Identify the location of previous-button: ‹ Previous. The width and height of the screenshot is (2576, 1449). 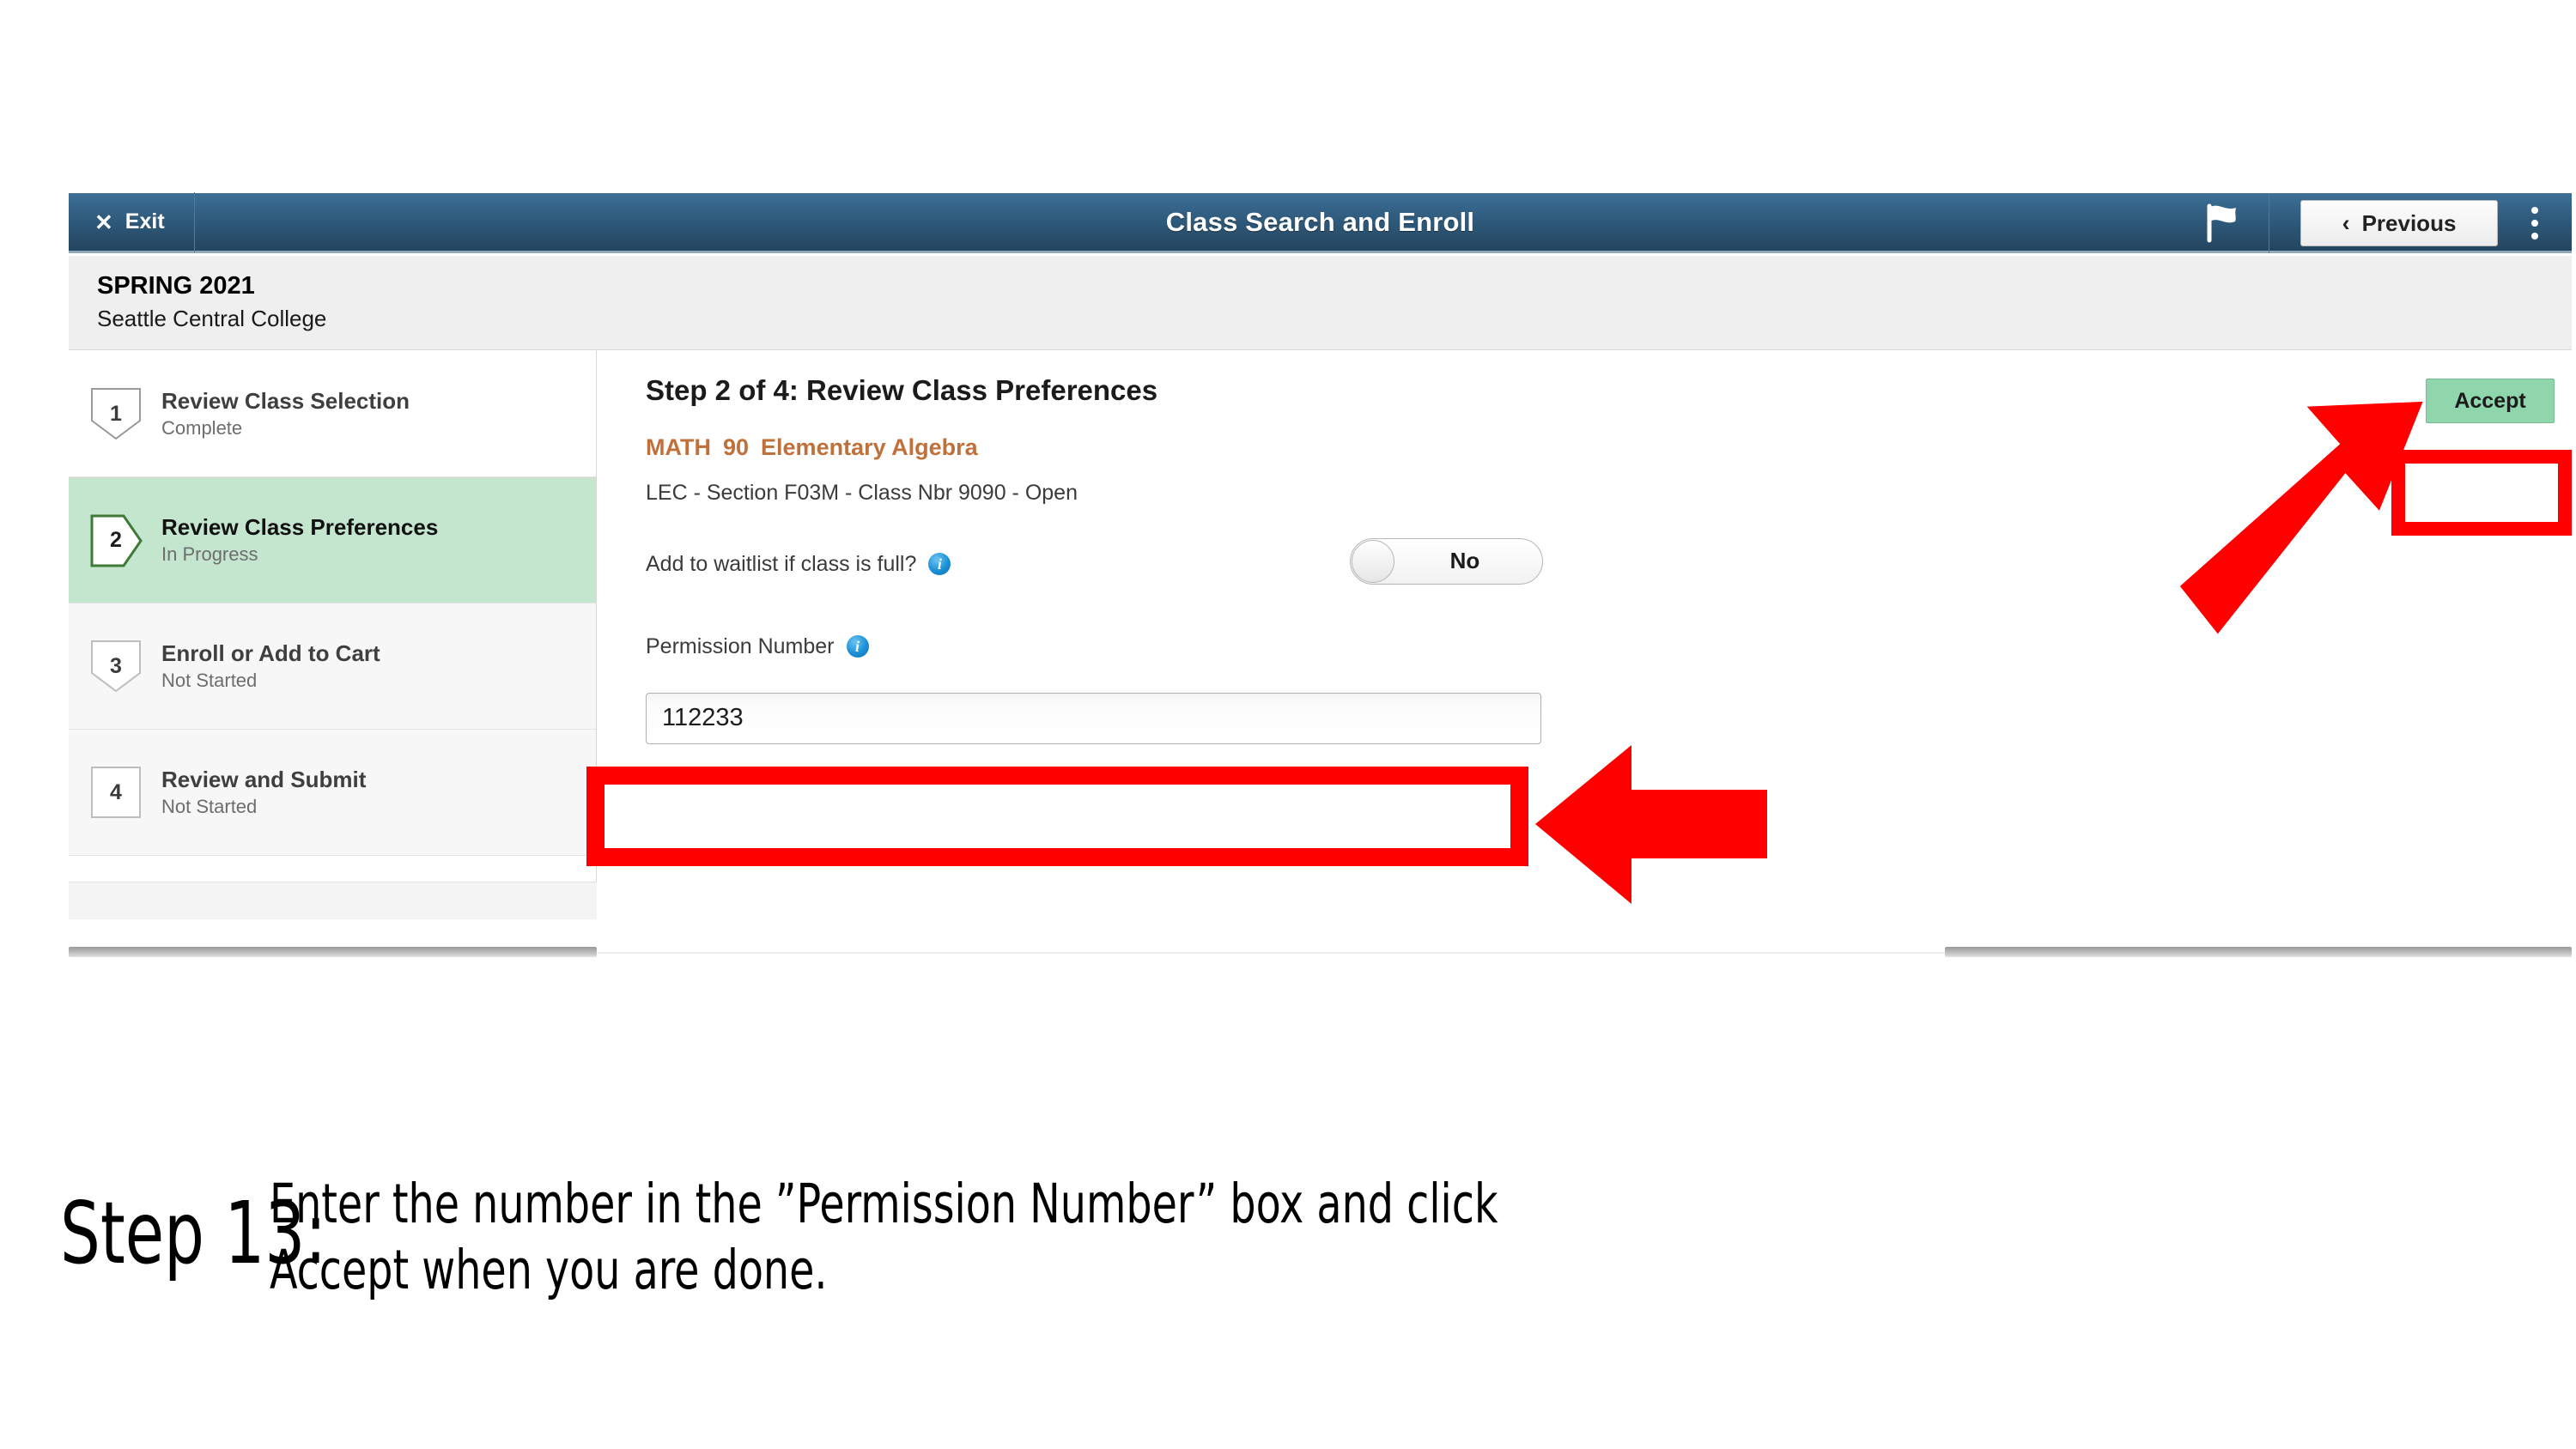
(2399, 223).